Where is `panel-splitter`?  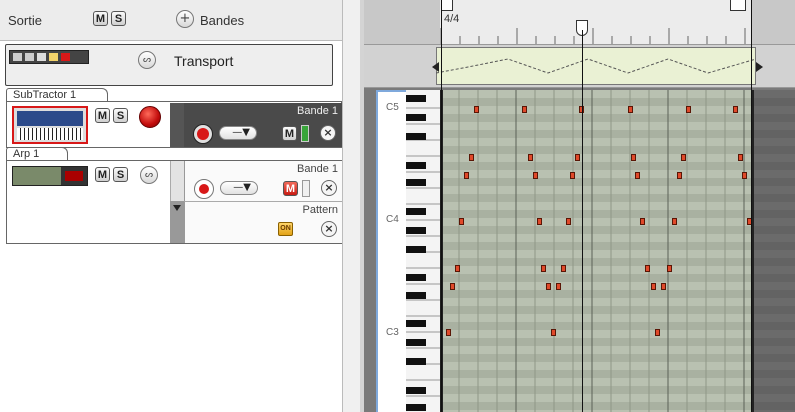 panel-splitter is located at coordinates (351, 206).